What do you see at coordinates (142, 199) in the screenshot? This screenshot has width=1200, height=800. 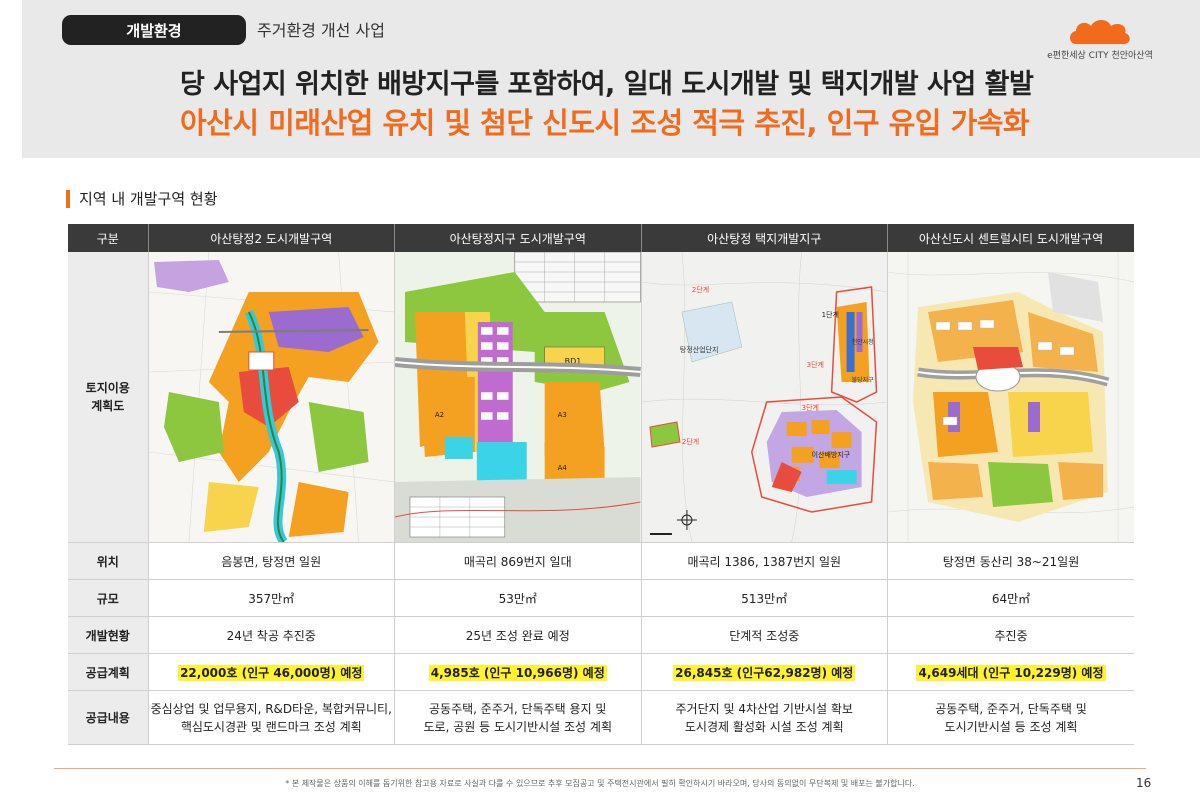 I see `section-title: 지역 내 개발구역 현황` at bounding box center [142, 199].